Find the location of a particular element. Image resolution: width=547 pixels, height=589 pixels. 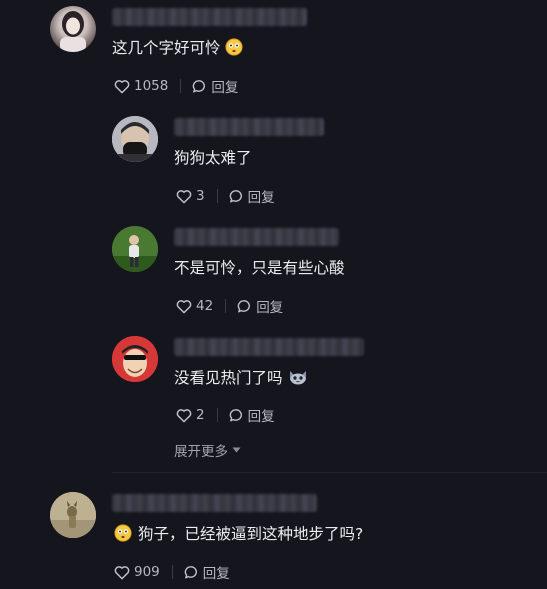

comment-text: 不是可怜，只是有些心酸 is located at coordinates (259, 268).